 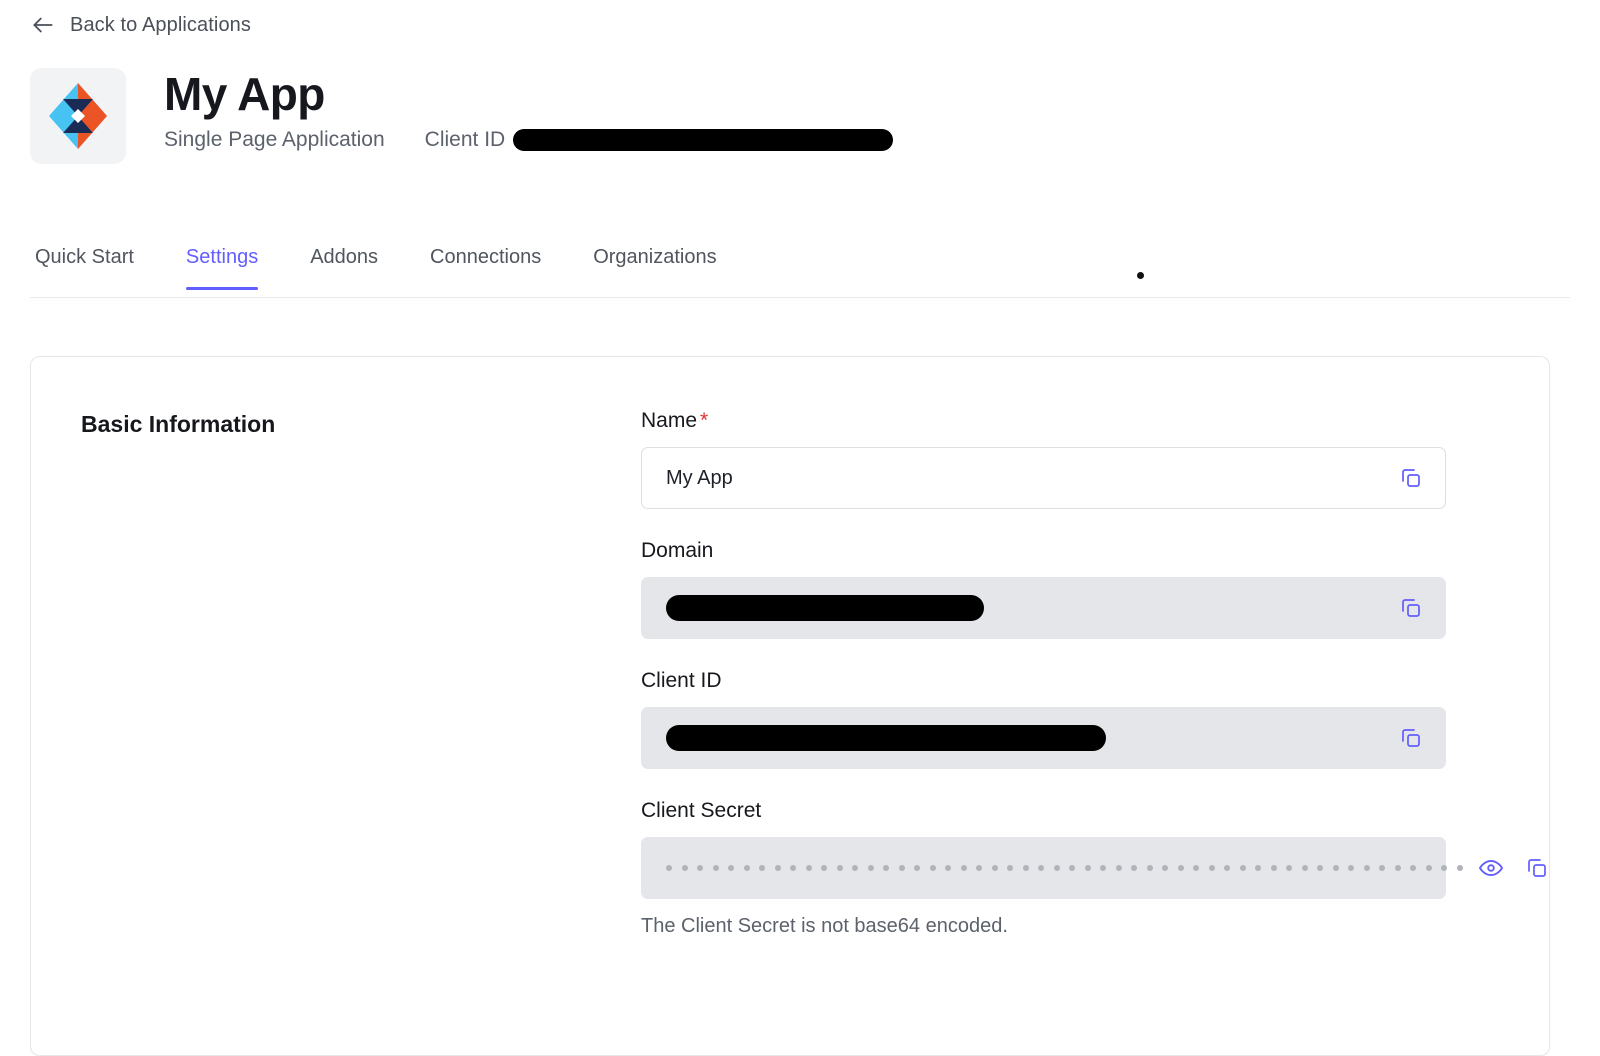 I want to click on field-name-label: Name *, so click(x=675, y=420).